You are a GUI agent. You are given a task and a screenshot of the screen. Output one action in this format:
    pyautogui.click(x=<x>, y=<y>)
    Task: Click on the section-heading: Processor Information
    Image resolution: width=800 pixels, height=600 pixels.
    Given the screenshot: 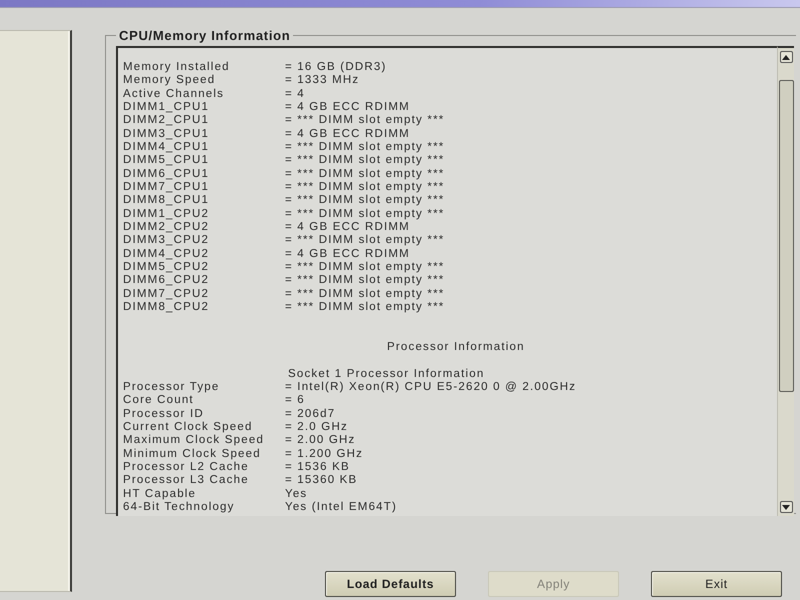 What is the action you would take?
    pyautogui.click(x=456, y=346)
    